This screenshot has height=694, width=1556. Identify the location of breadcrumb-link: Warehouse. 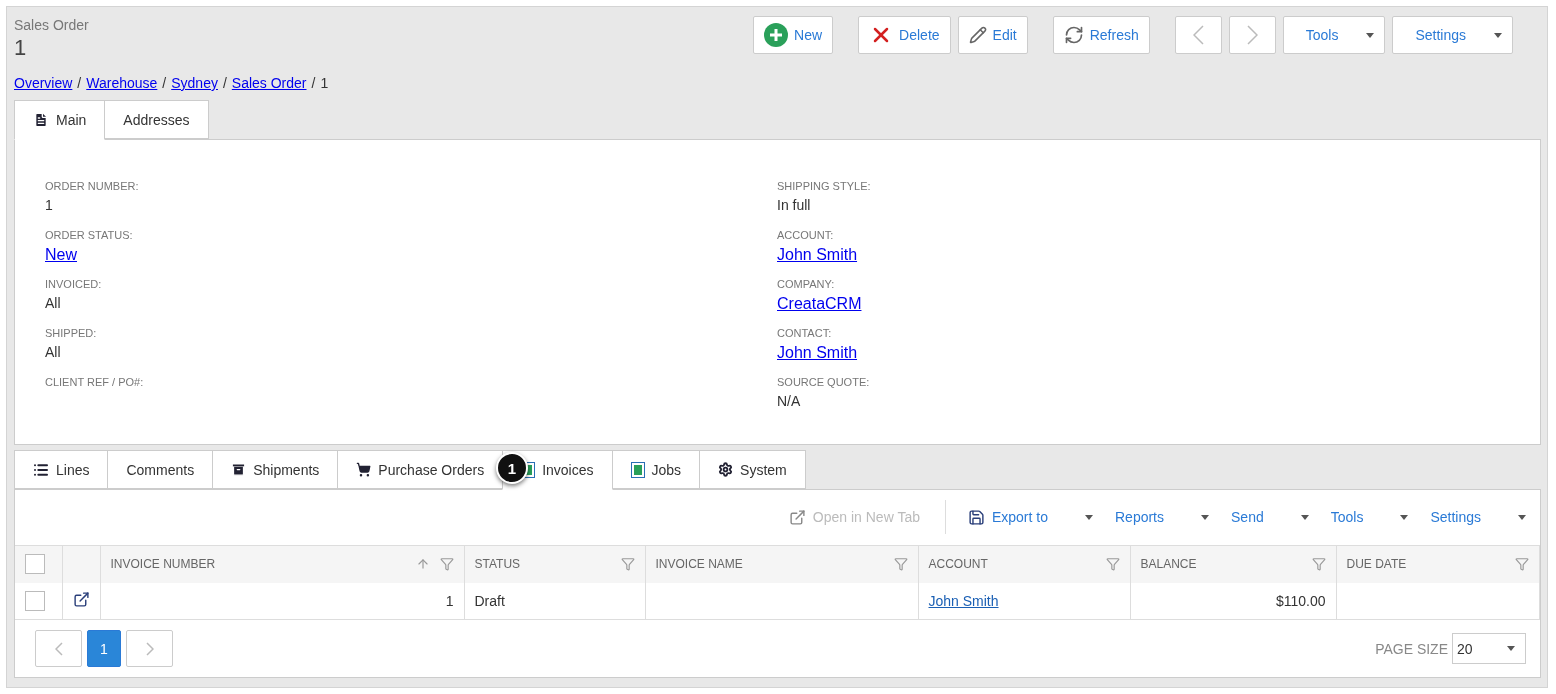
(122, 83).